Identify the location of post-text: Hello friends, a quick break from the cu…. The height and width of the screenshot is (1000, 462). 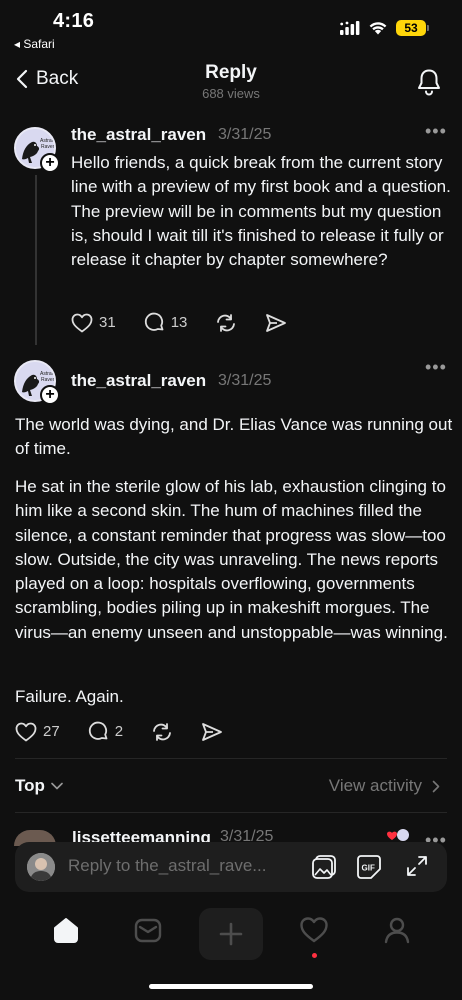
(261, 211).